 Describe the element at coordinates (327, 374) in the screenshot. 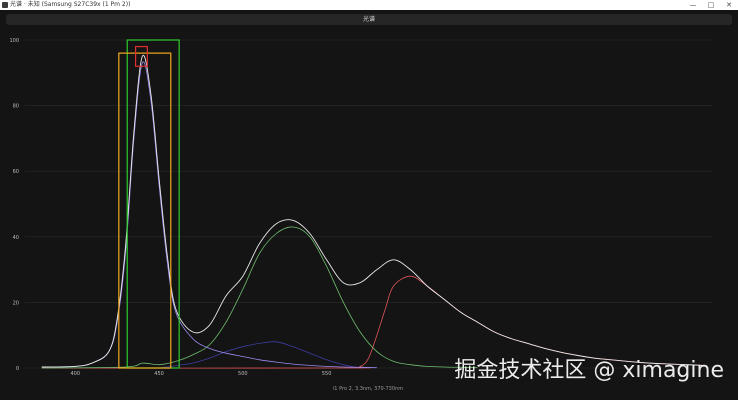

I see `x-tick-label: 550` at that location.